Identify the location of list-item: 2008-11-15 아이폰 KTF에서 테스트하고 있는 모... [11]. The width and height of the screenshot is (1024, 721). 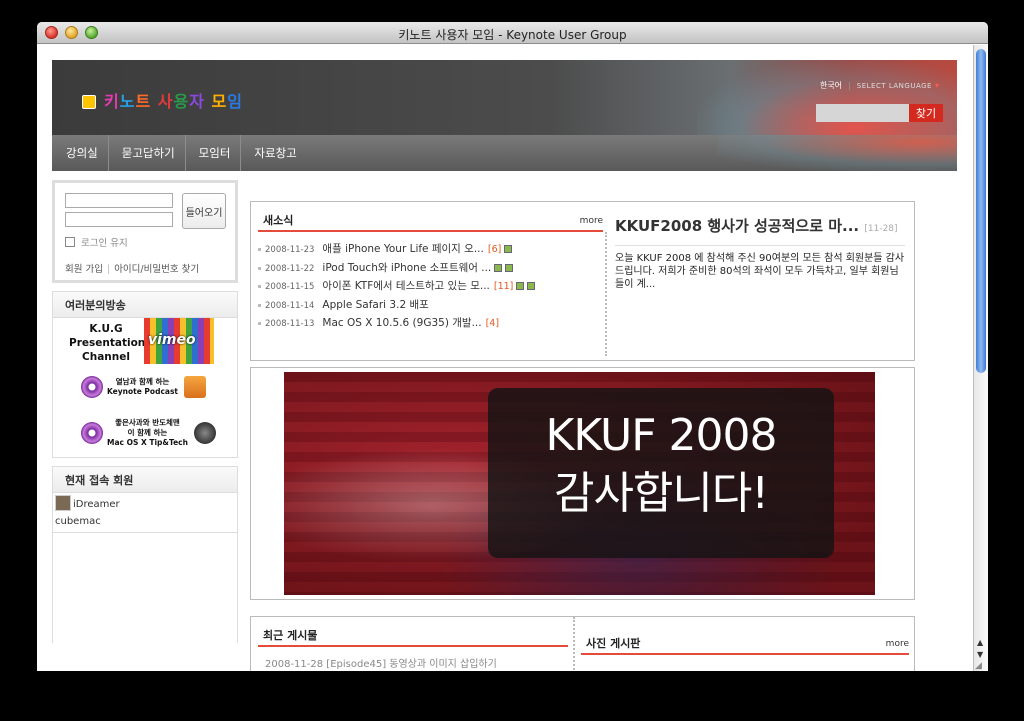
(430, 286).